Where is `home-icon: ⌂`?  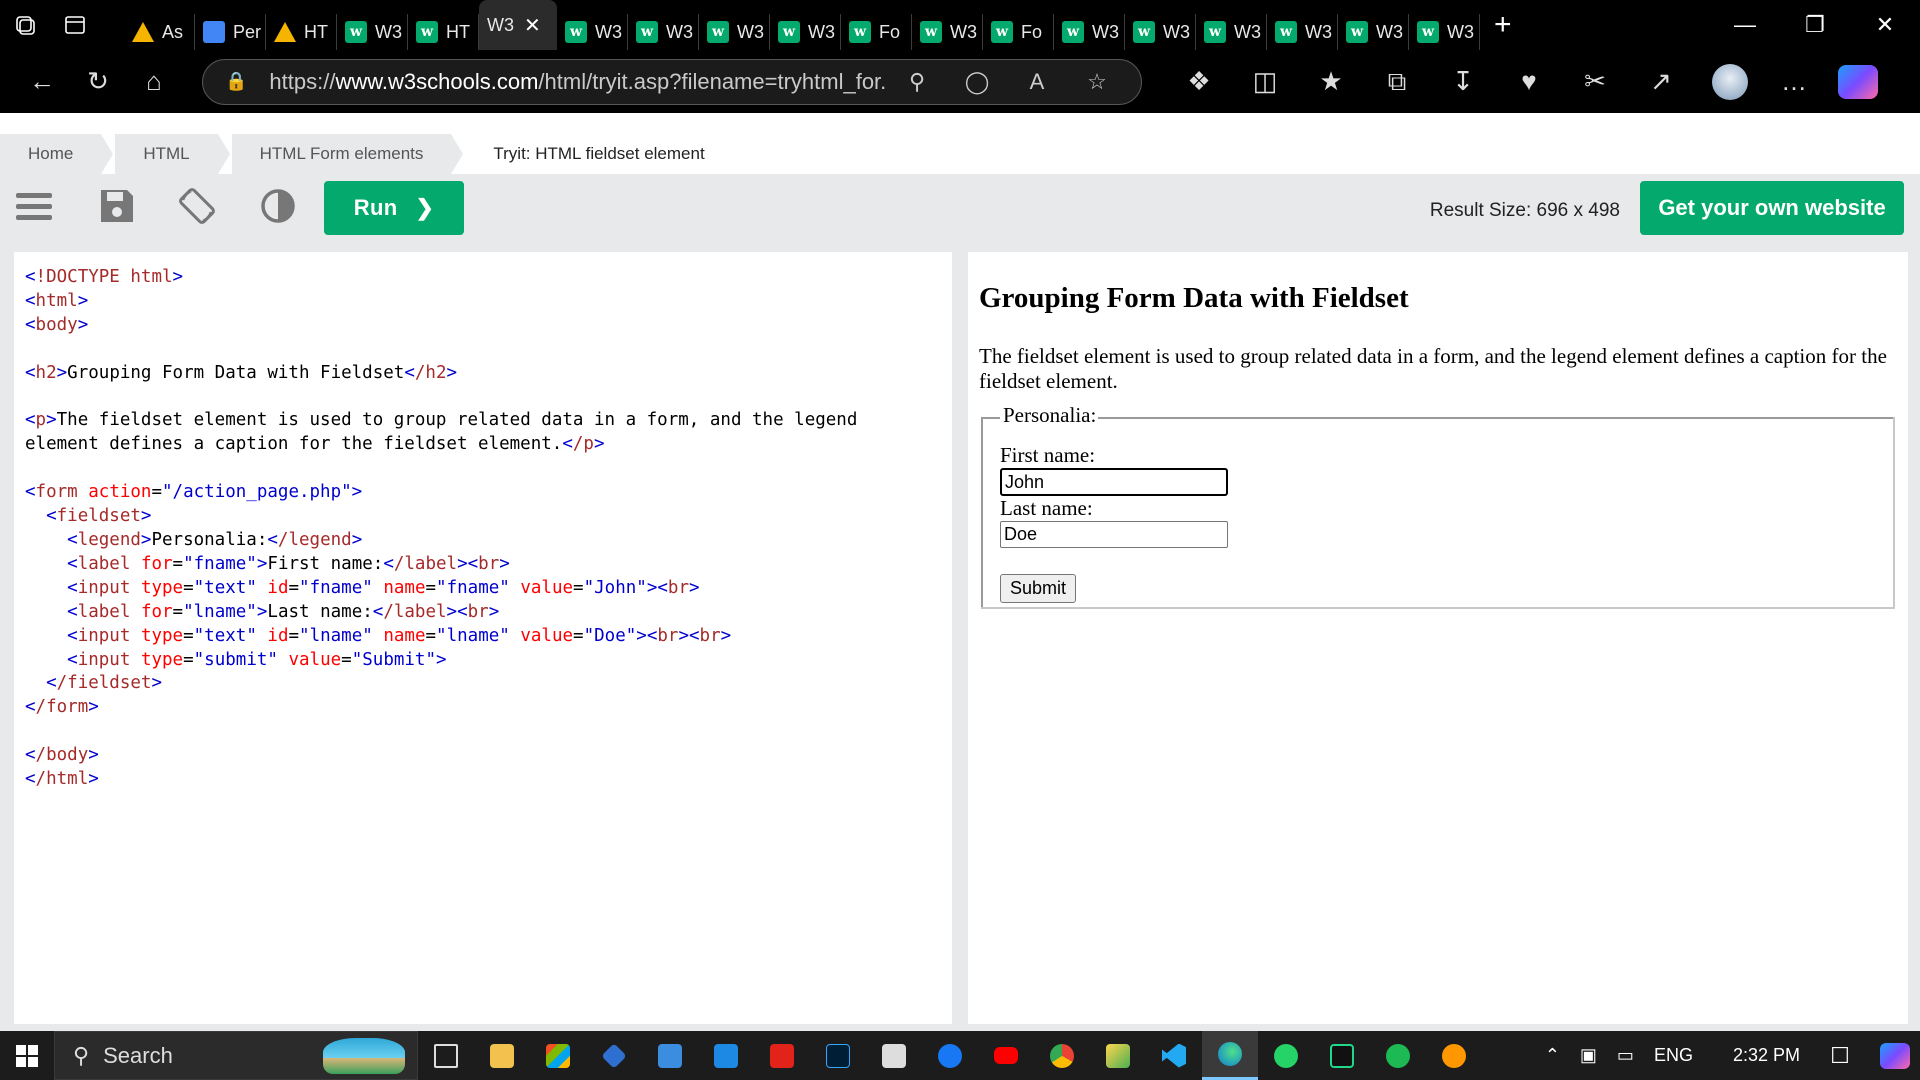
home-icon: ⌂ is located at coordinates (154, 82).